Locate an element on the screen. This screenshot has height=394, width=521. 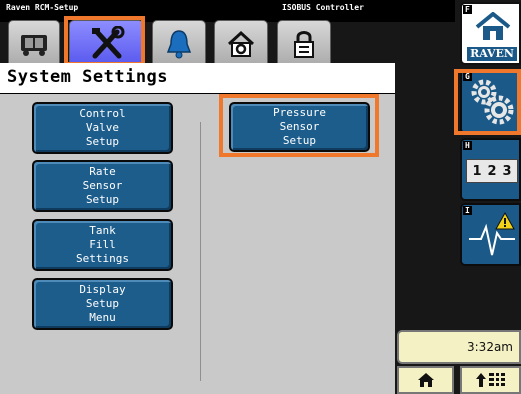
title-bar: System Settings is located at coordinates (197, 78).